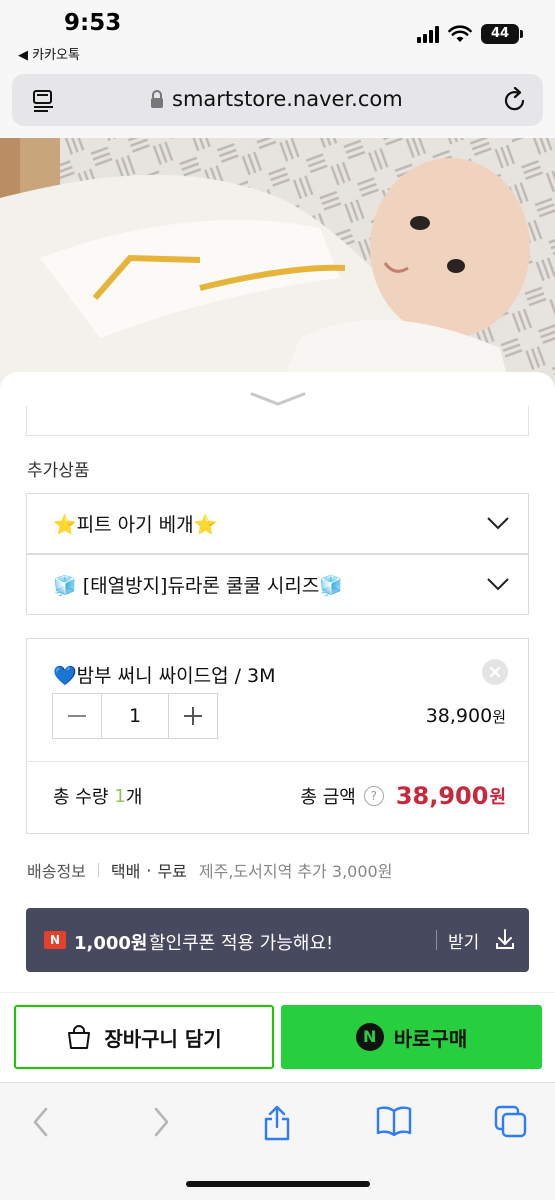 Image resolution: width=555 pixels, height=1200 pixels. Describe the element at coordinates (394, 1121) in the screenshot. I see `bookmarks-icon` at that location.